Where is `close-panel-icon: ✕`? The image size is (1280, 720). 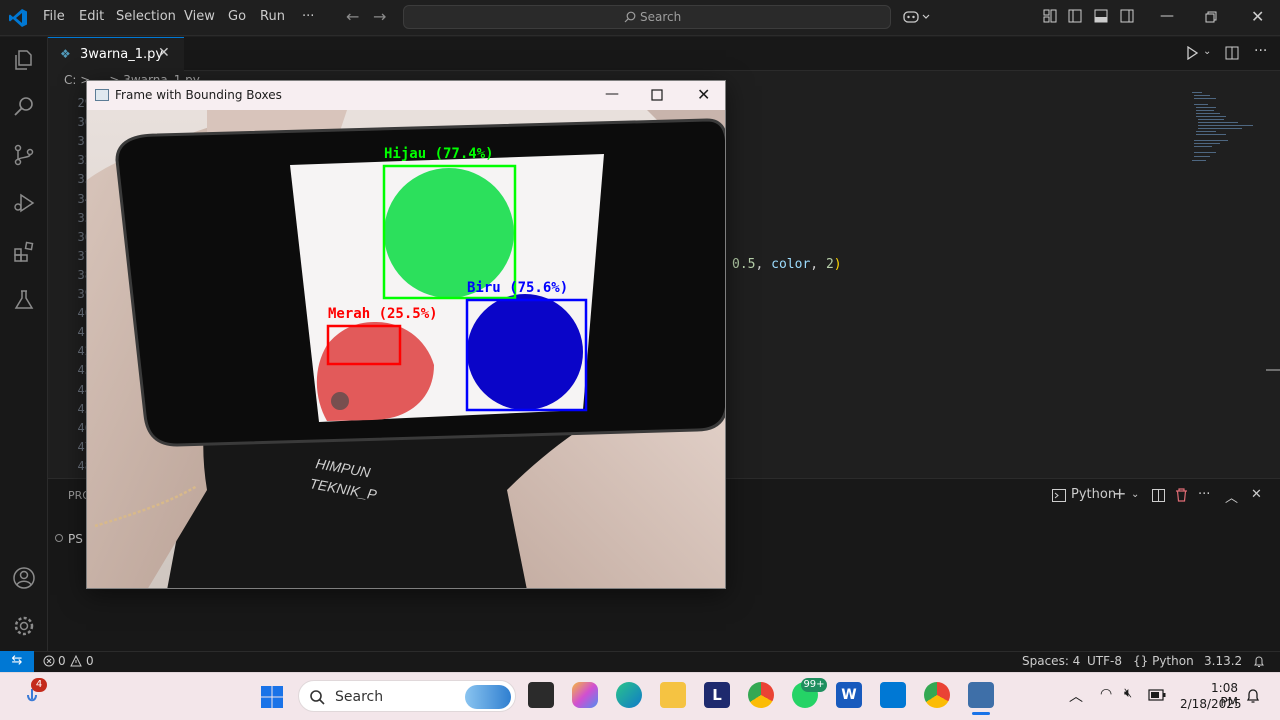
close-panel-icon: ✕ is located at coordinates (1256, 494).